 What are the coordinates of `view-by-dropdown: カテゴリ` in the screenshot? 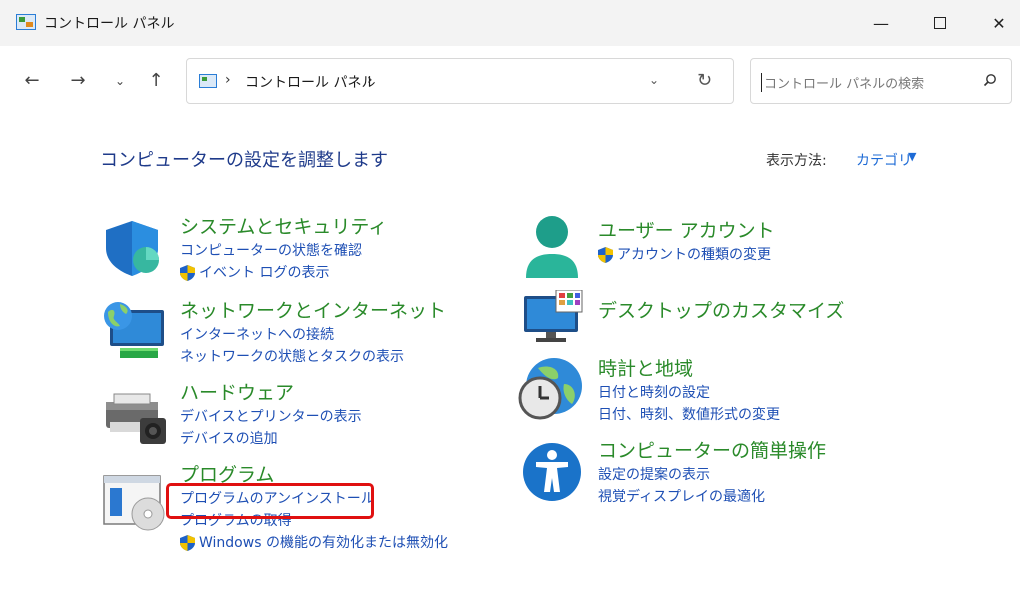 It's located at (884, 160).